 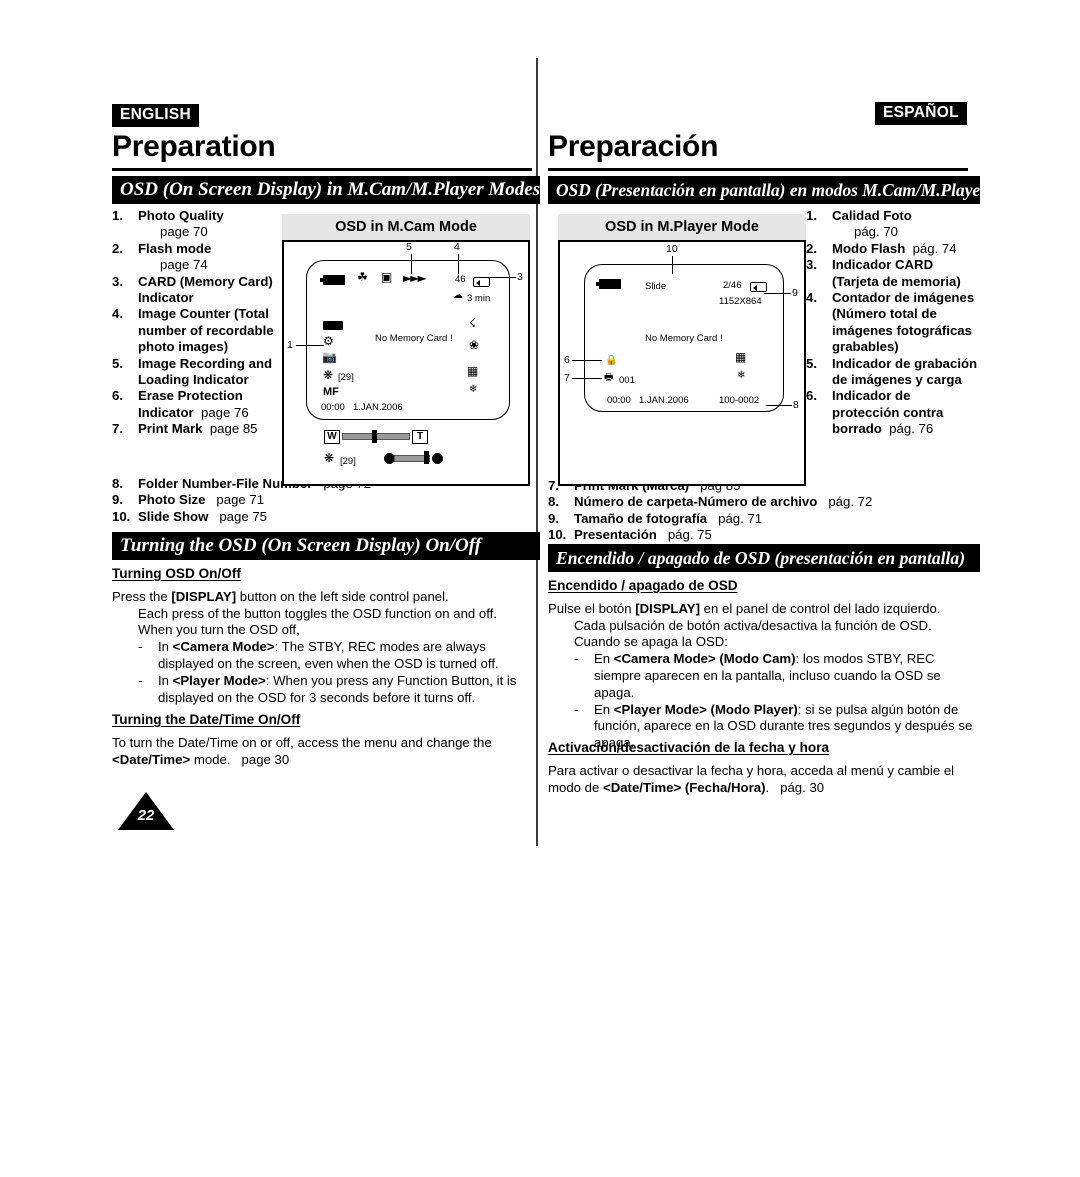 What do you see at coordinates (567, 360) in the screenshot?
I see `callout-6: 6` at bounding box center [567, 360].